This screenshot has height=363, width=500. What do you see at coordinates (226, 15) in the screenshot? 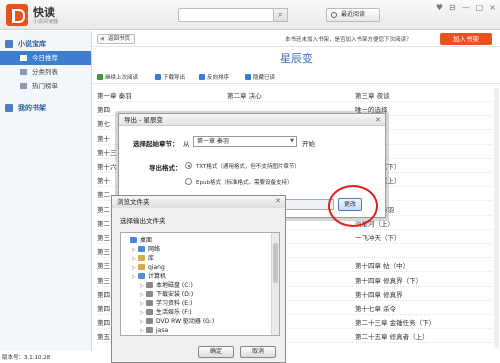
I see `search-input` at bounding box center [226, 15].